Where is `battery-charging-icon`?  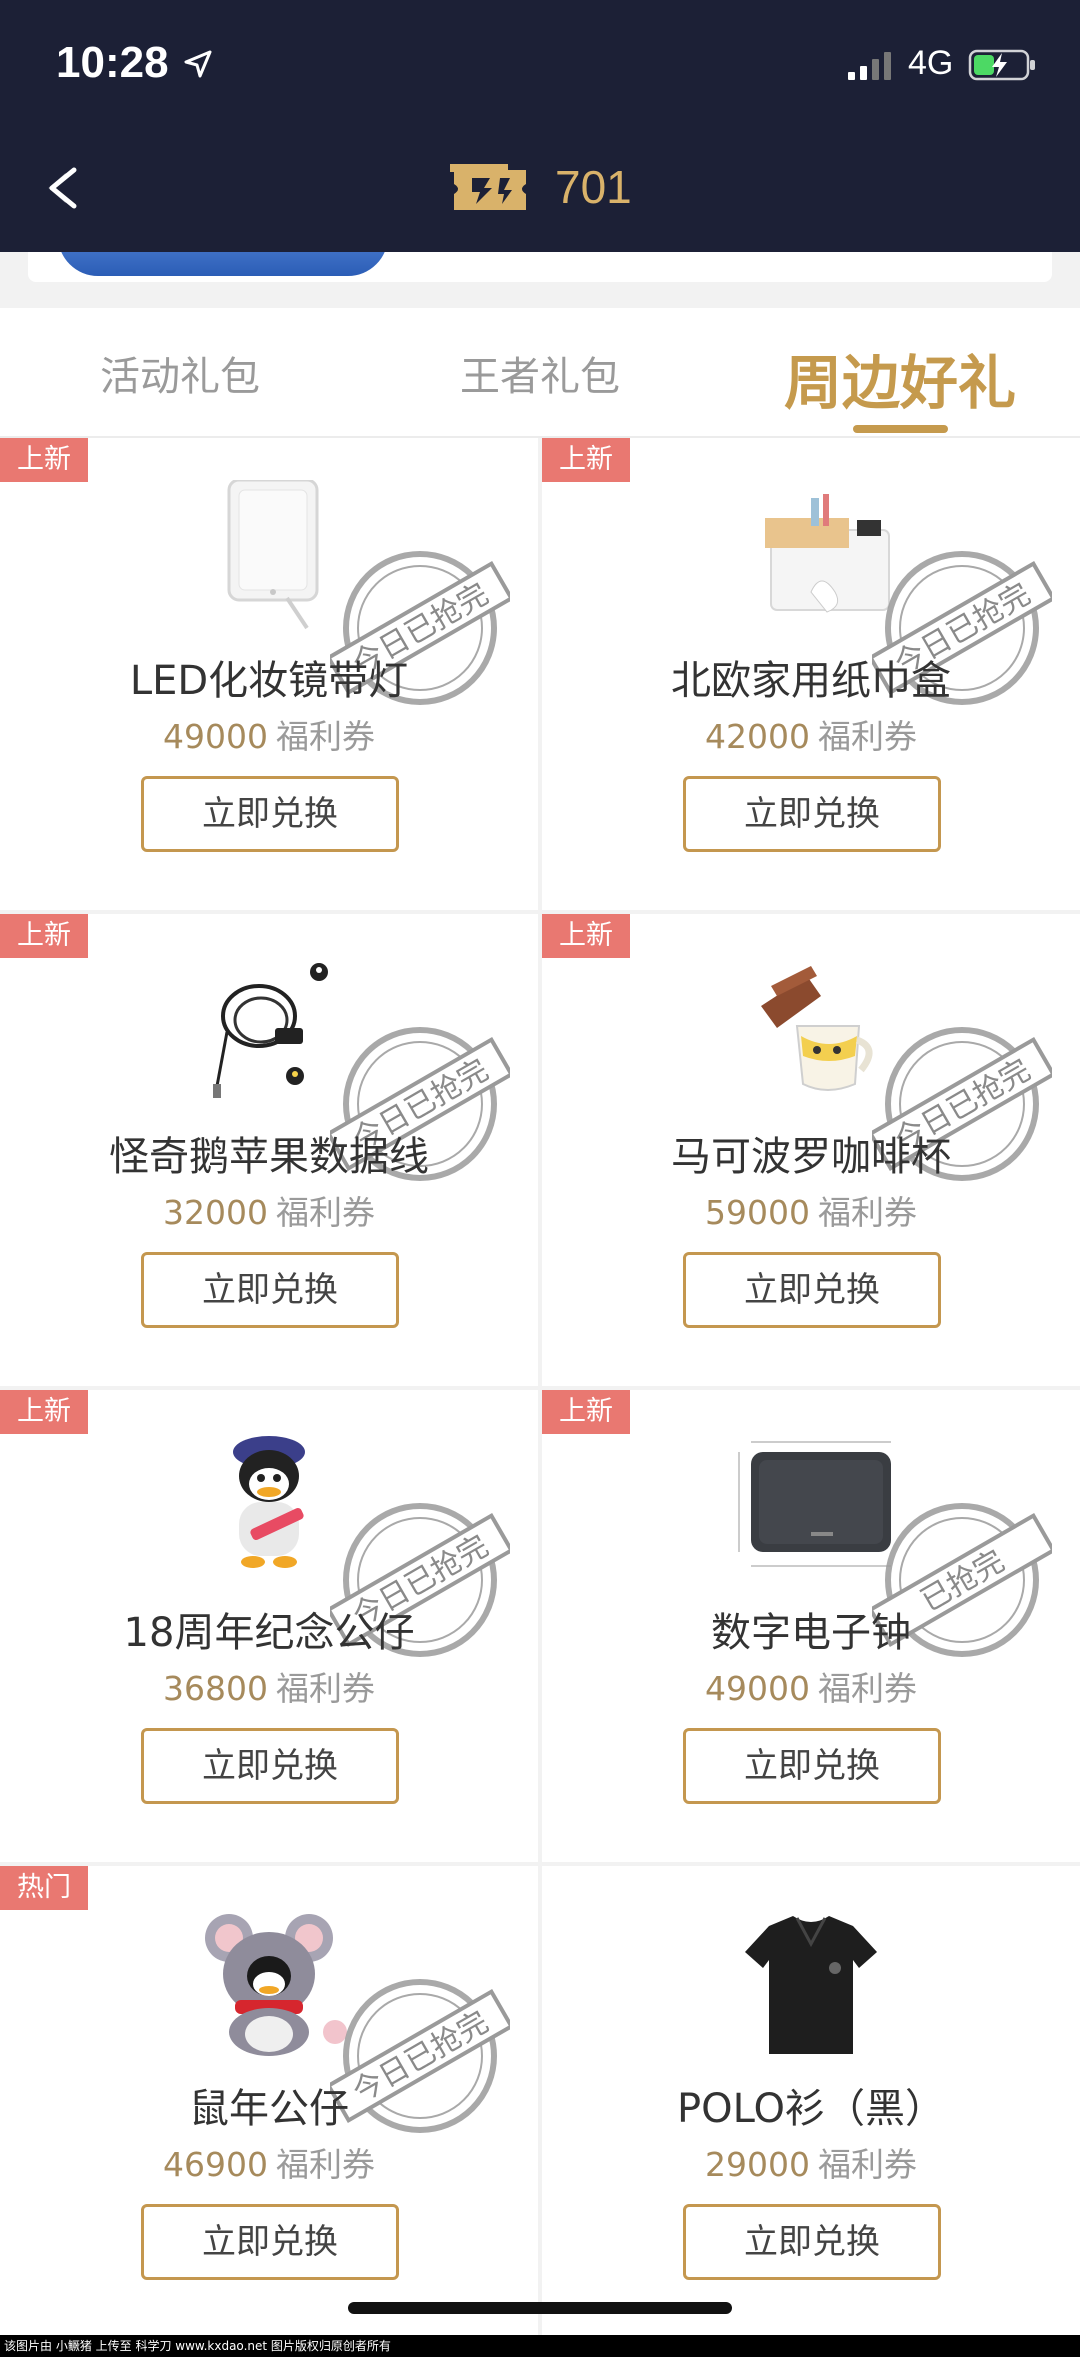
battery-charging-icon is located at coordinates (1001, 65).